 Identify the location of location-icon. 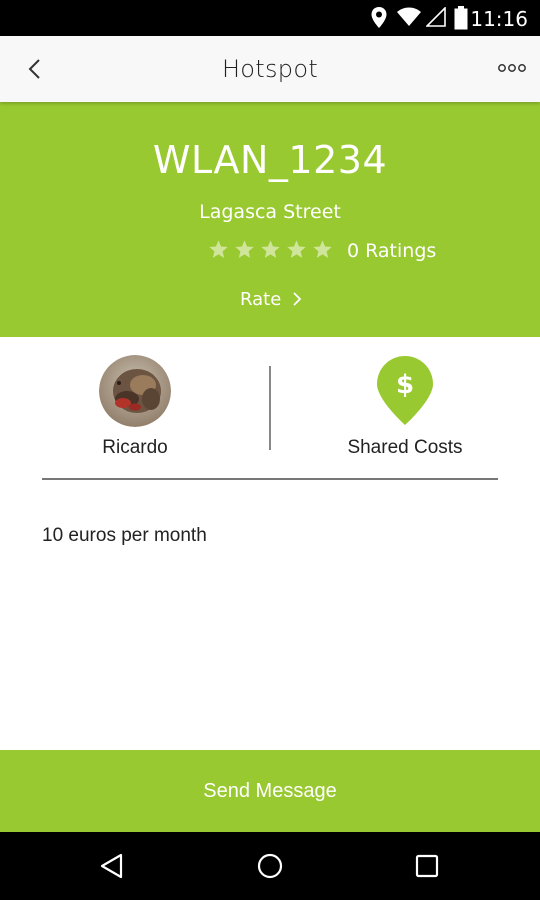
(379, 17).